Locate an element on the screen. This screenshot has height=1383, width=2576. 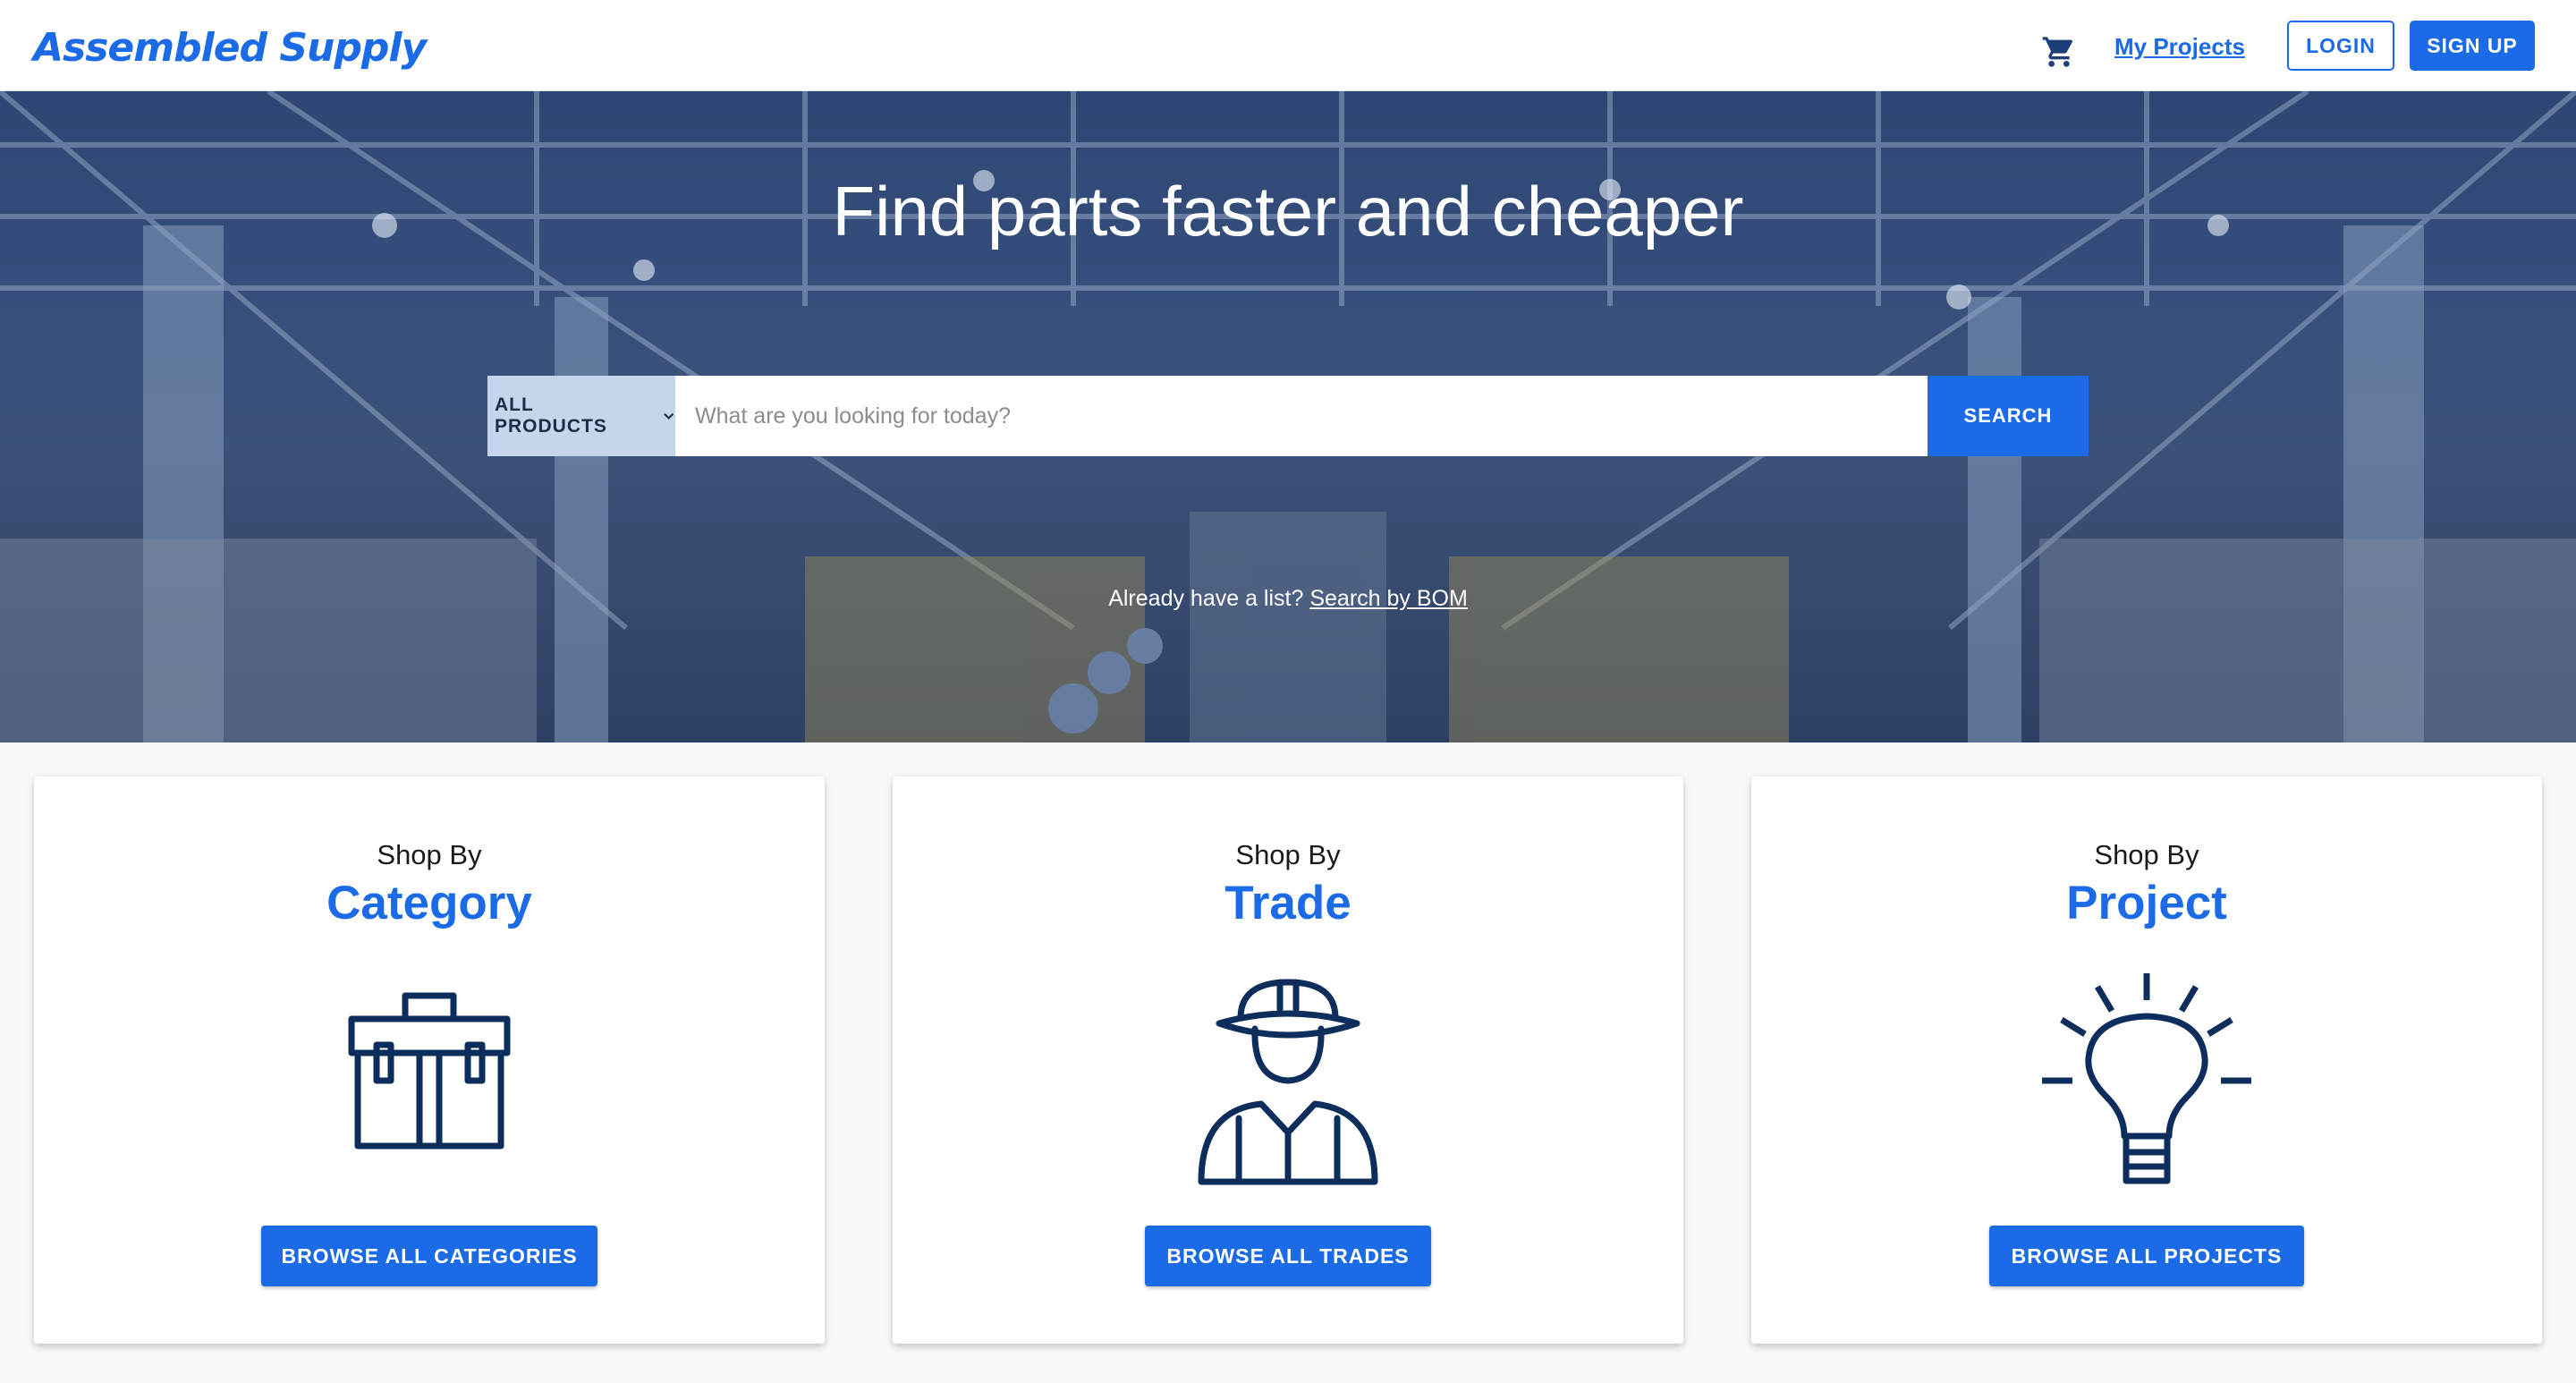
site-logo: Assembled Supply is located at coordinates (230, 49).